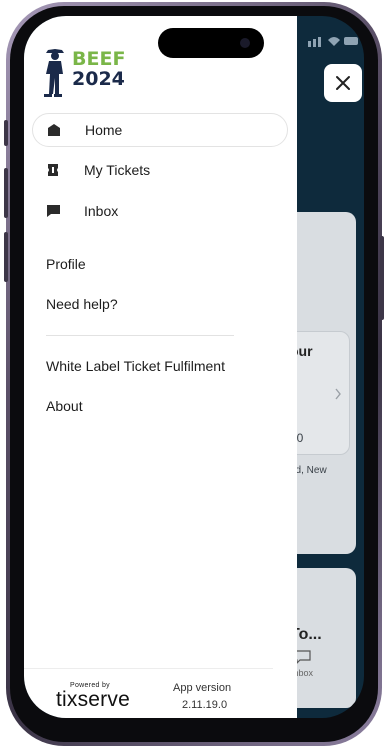 This screenshot has height=748, width=388. What do you see at coordinates (6, 257) in the screenshot?
I see `volume-down-button` at bounding box center [6, 257].